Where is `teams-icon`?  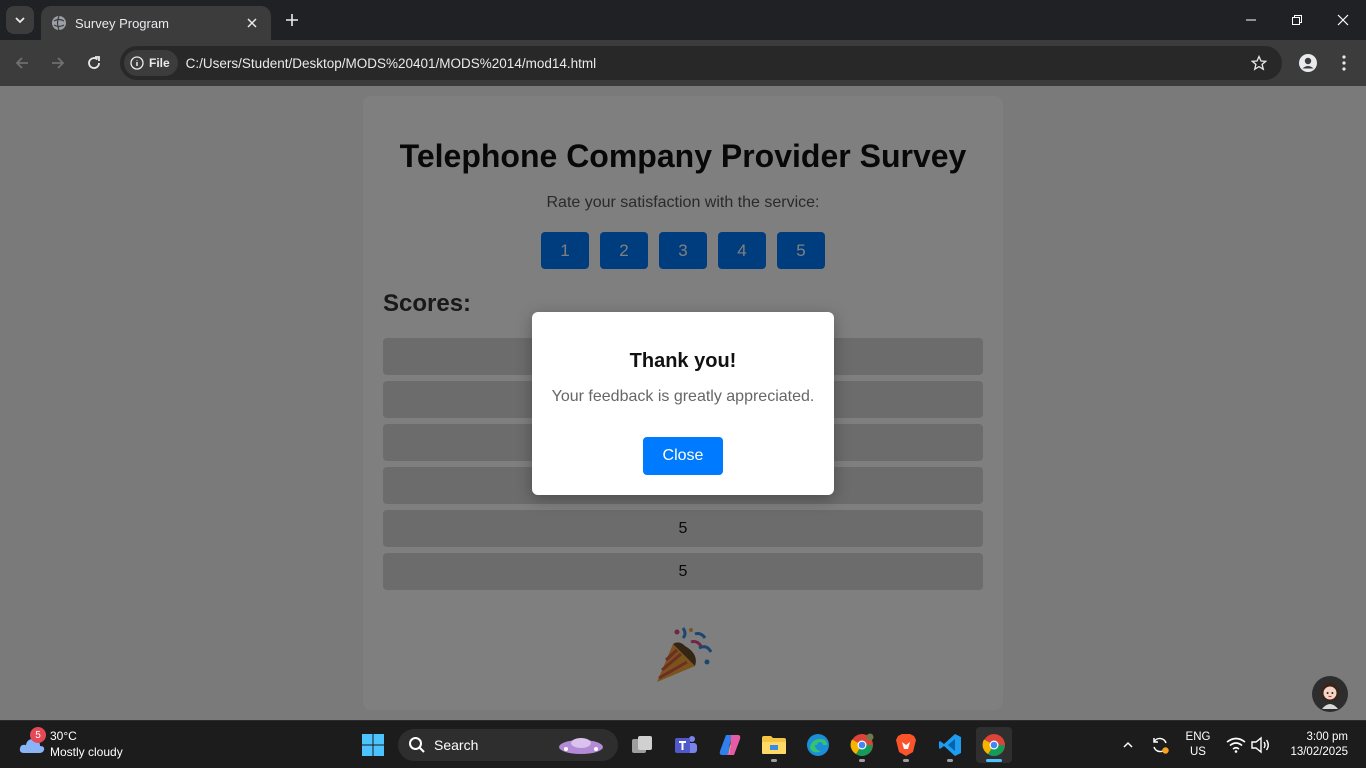
teams-icon is located at coordinates (686, 744).